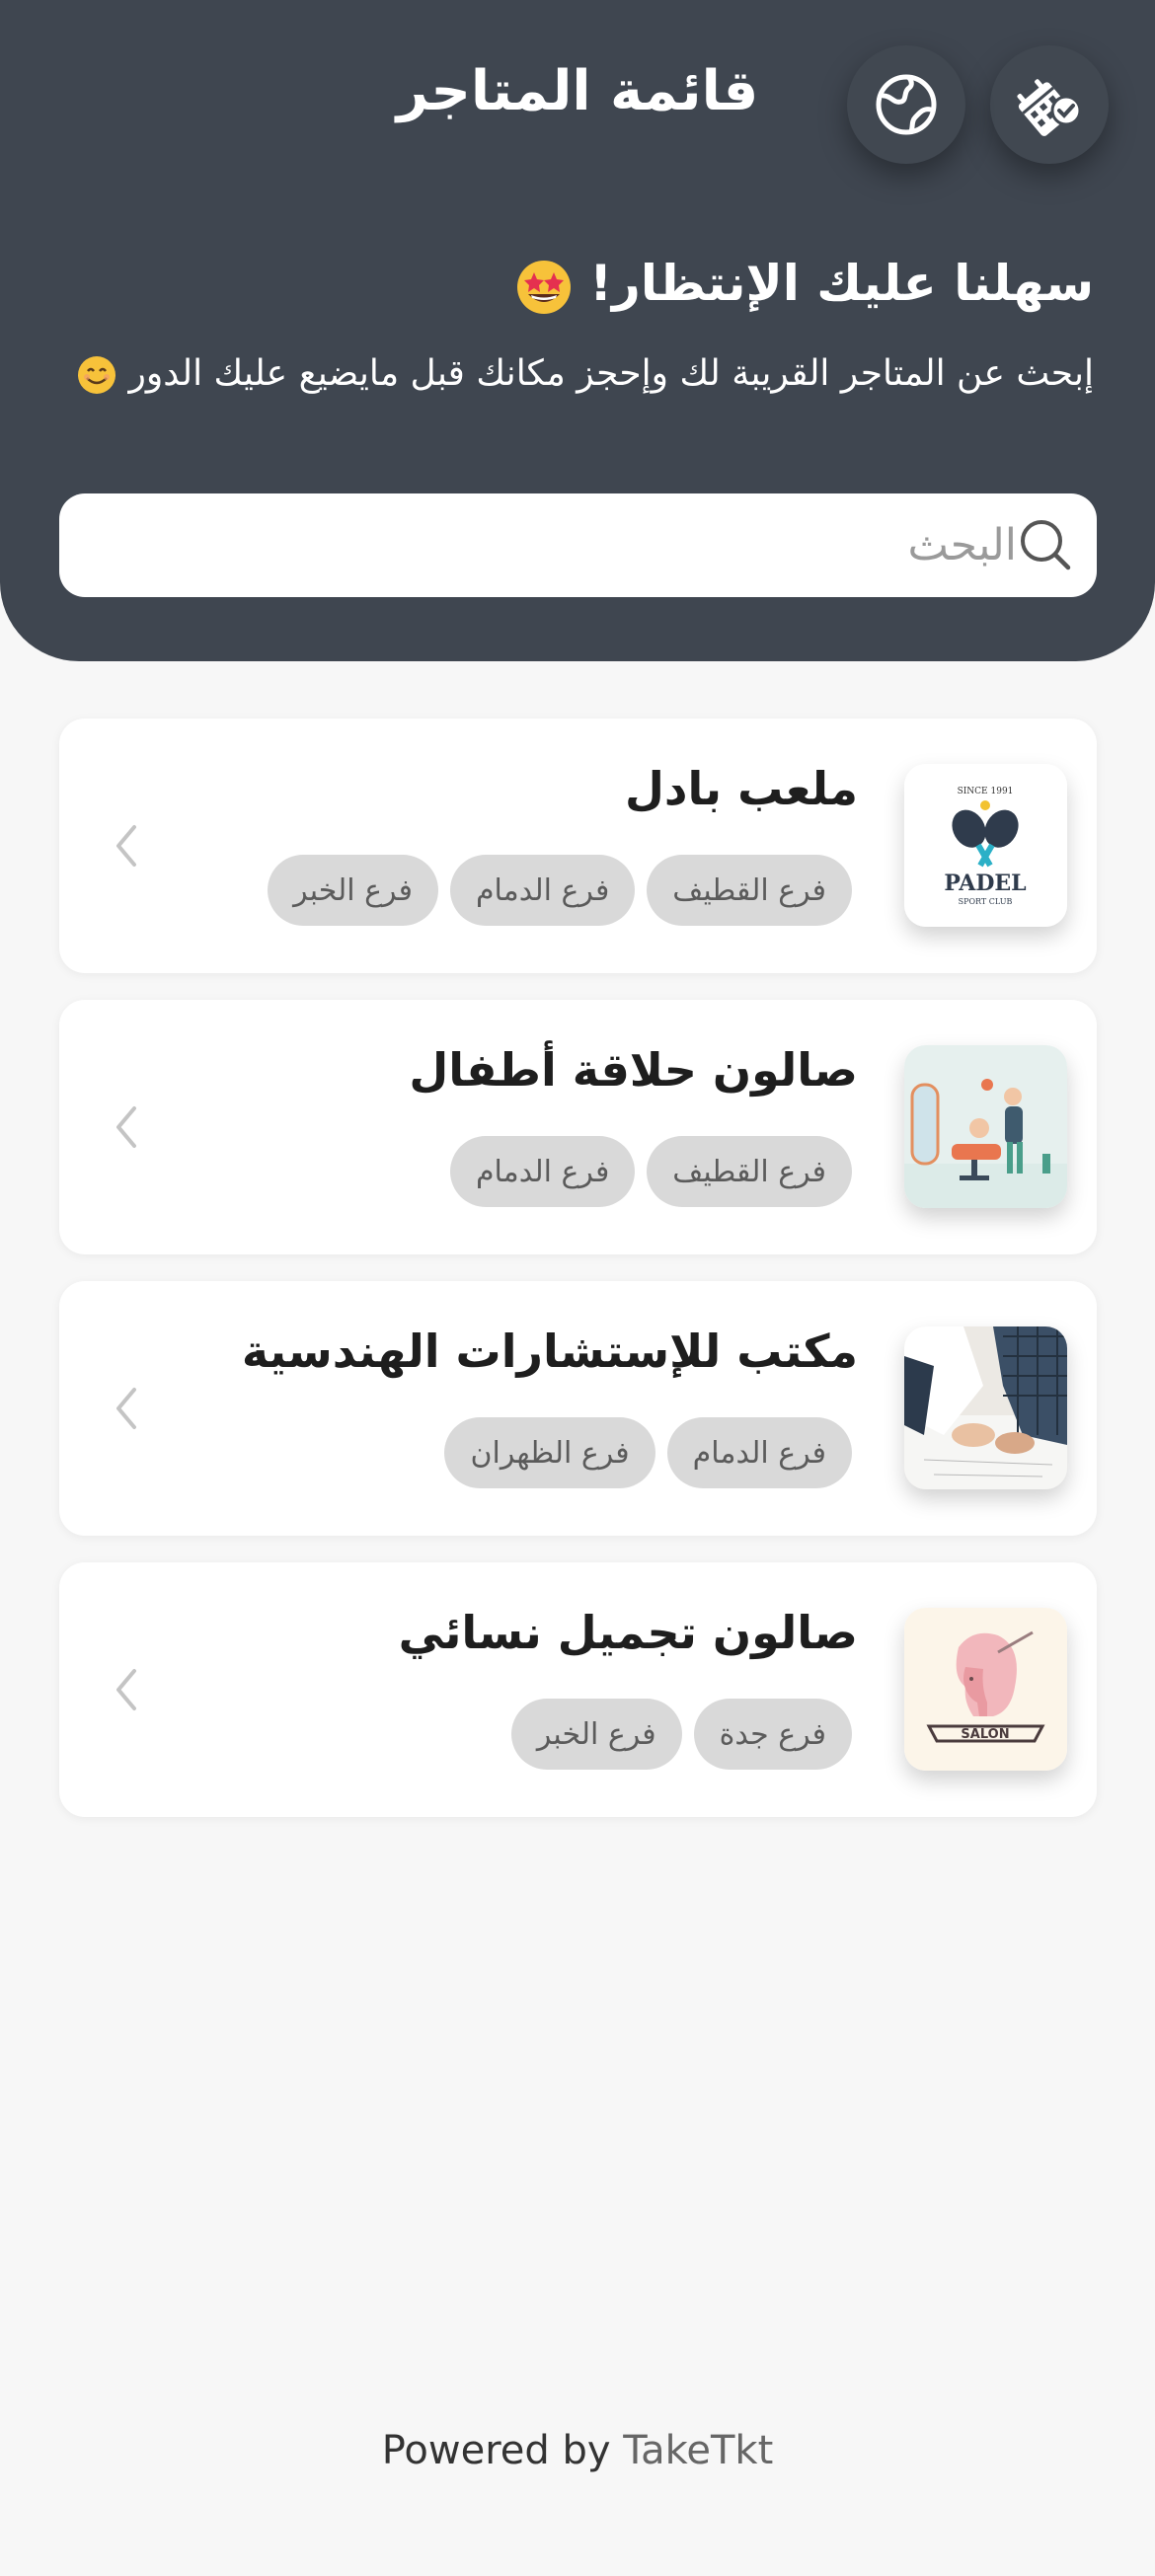 This screenshot has height=2576, width=1155. What do you see at coordinates (985, 1126) in the screenshot?
I see `store-image-kids-barber` at bounding box center [985, 1126].